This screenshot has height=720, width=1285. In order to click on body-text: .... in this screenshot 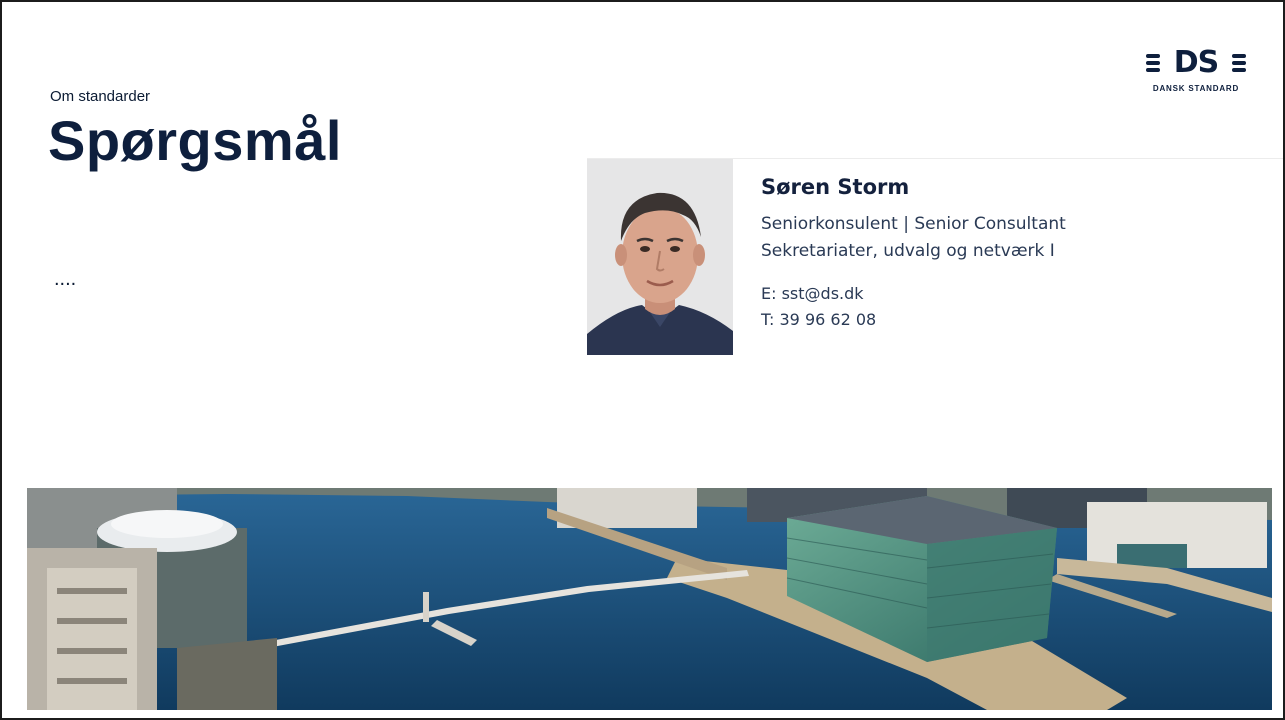, I will do `click(65, 279)`.